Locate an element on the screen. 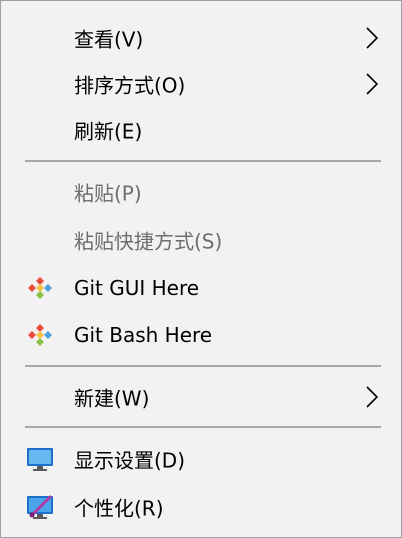  menu-item-refresh: 刷新(E) is located at coordinates (201, 130).